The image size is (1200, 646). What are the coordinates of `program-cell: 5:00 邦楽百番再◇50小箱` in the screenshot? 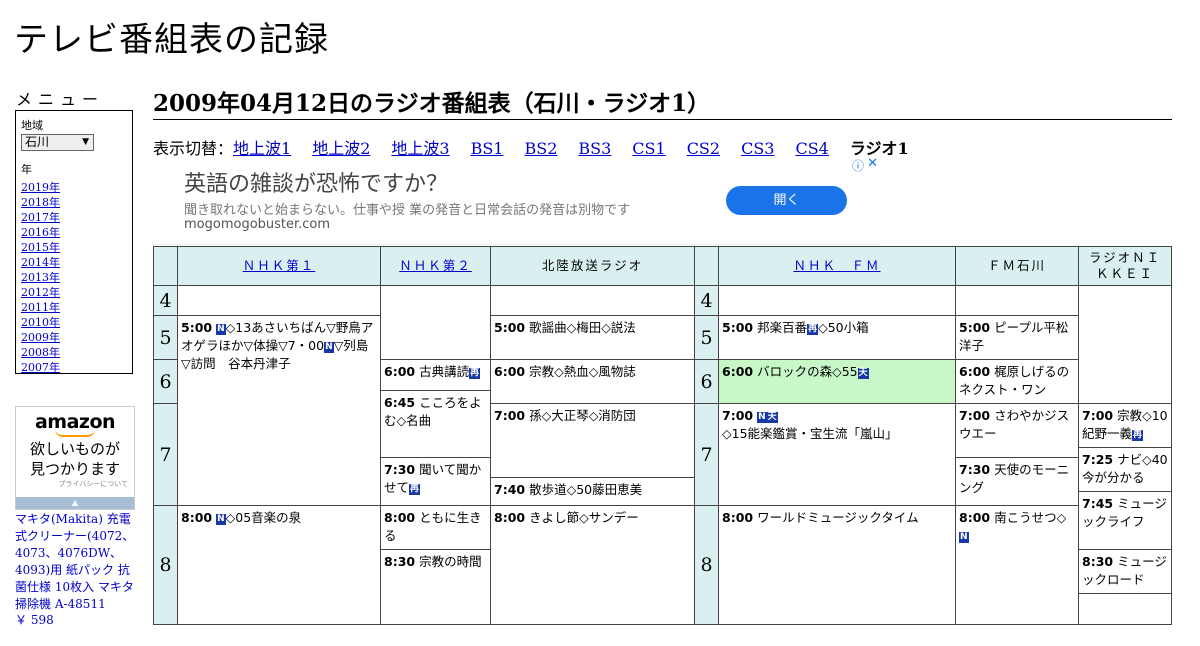 It's located at (837, 337).